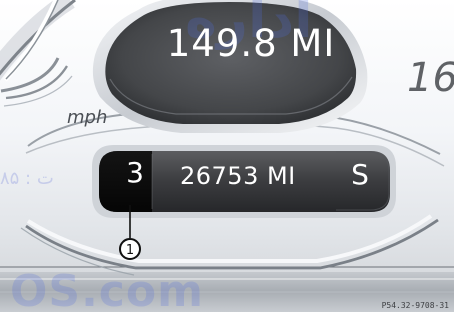  Describe the element at coordinates (107, 289) in the screenshot. I see `watermark-bottom-text: OS.com` at that location.